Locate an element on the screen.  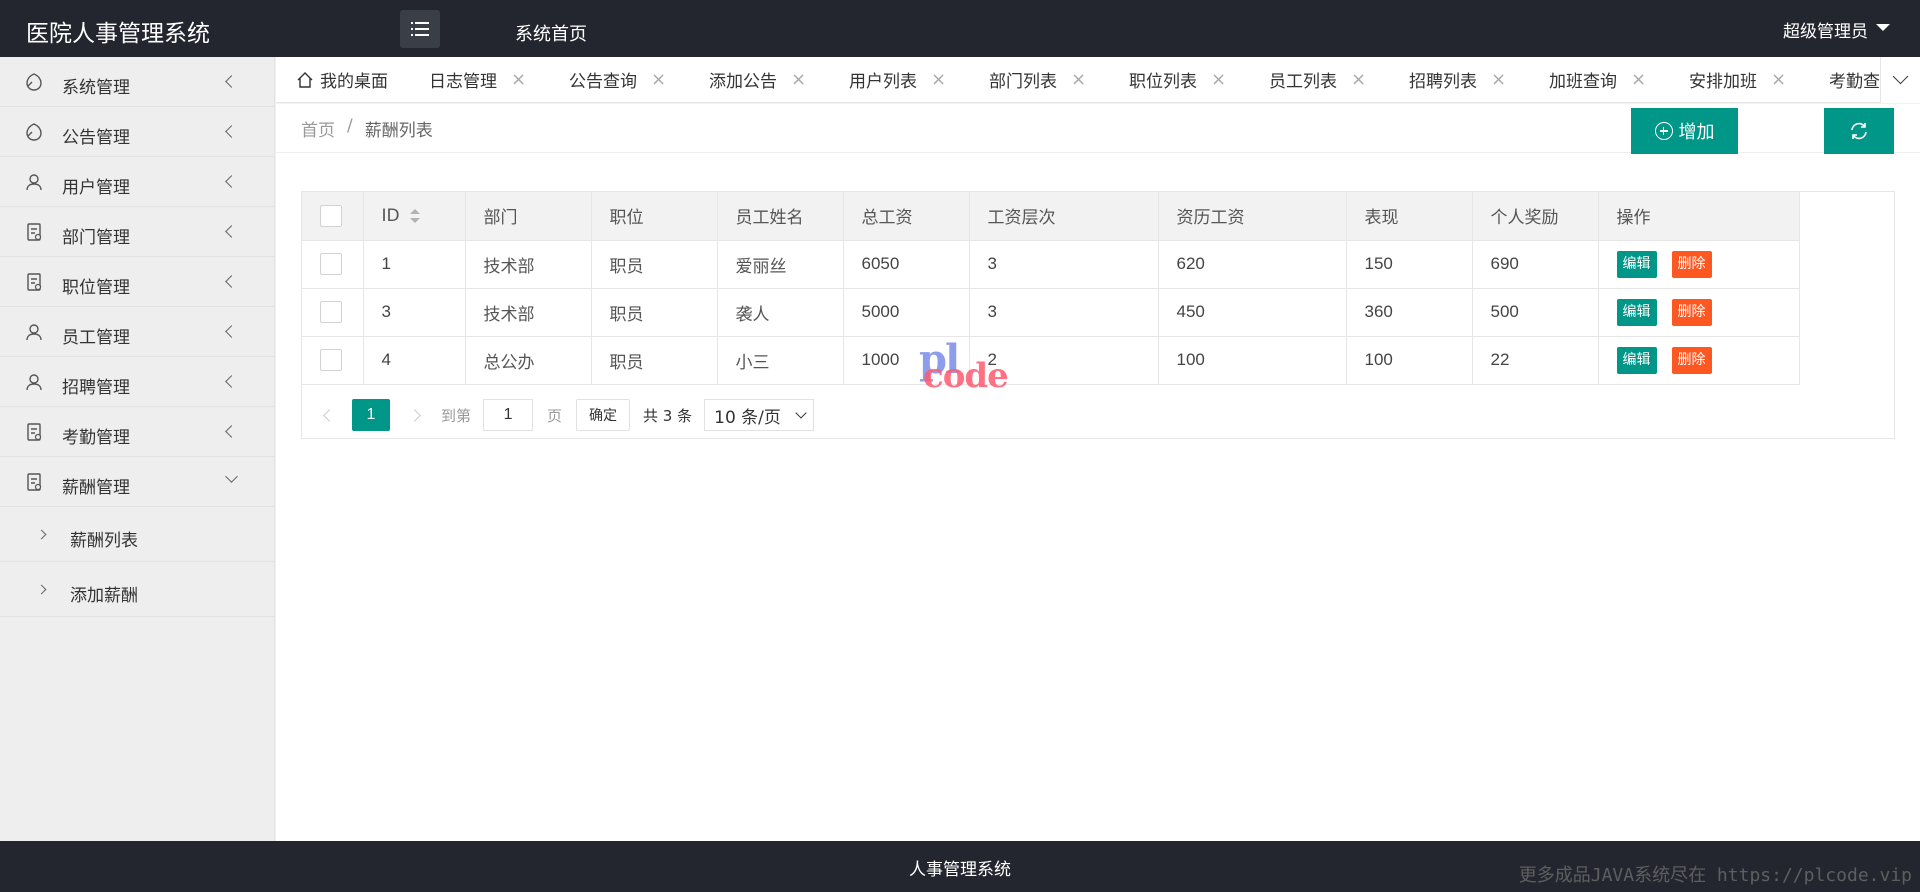
tab-label: 考勤查 is located at coordinates (1854, 82).